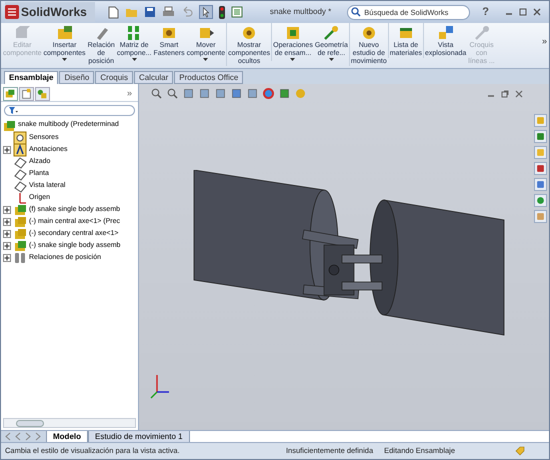 This screenshot has height=460, width=550. Describe the element at coordinates (545, 35) in the screenshot. I see `more-button: »` at that location.